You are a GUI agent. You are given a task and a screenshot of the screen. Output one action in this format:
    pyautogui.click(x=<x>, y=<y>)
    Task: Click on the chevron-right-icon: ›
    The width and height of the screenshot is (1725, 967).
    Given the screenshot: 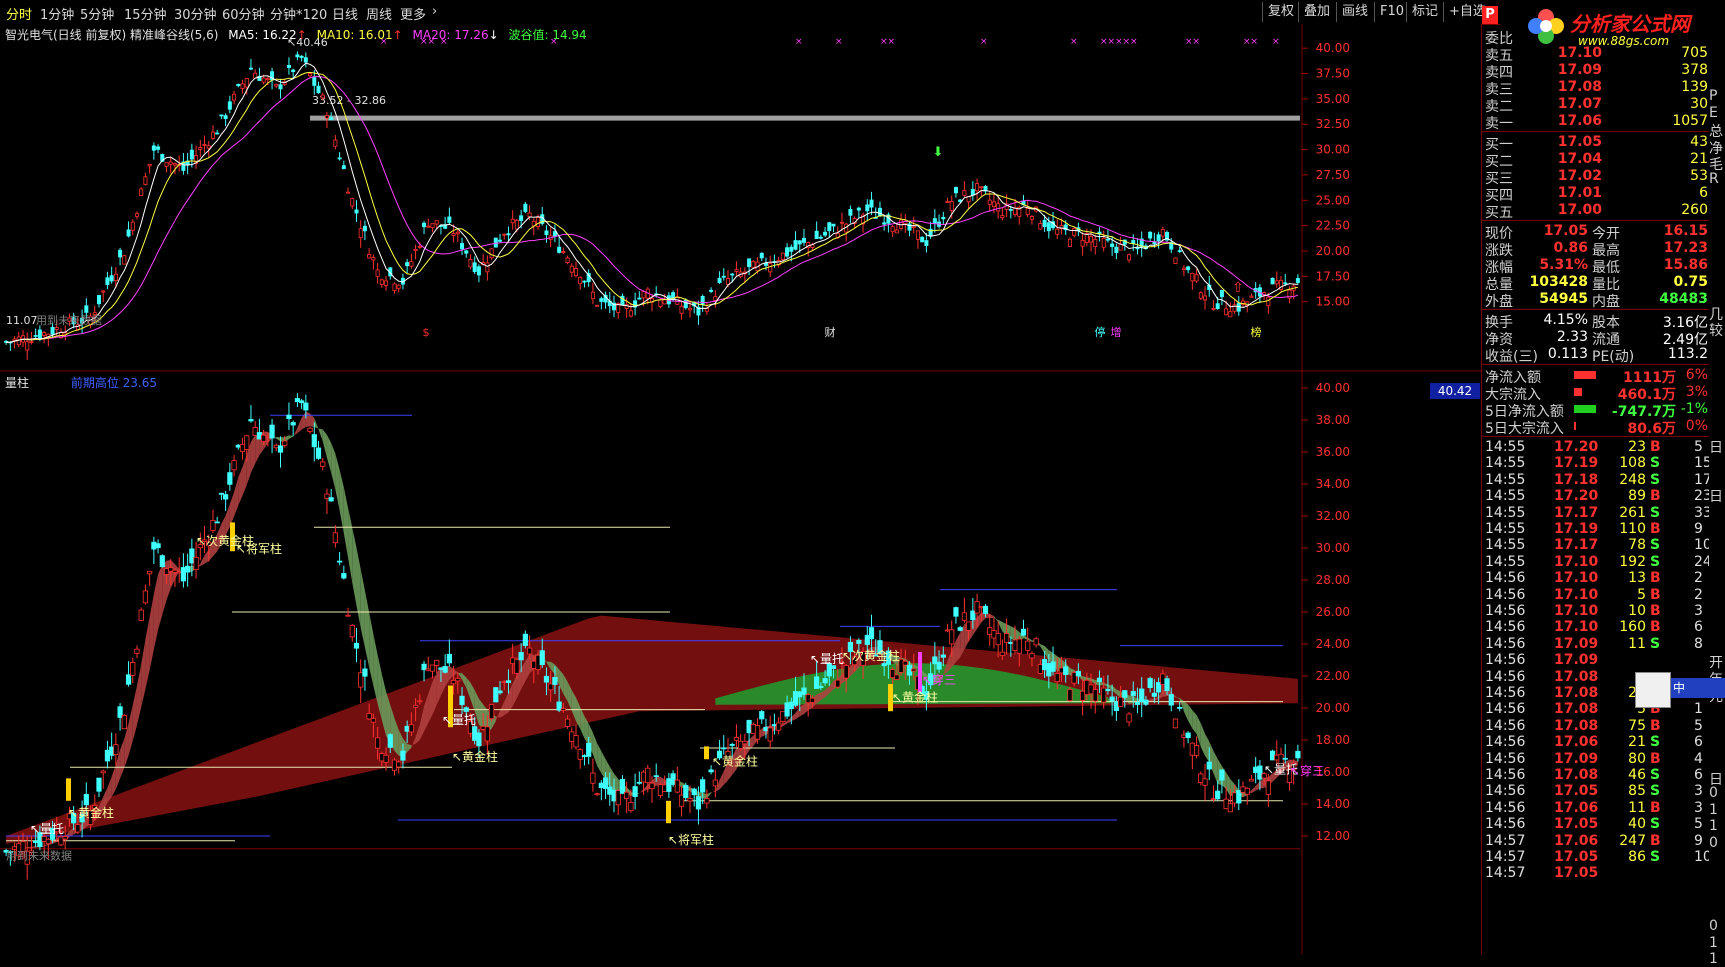 What is the action you would take?
    pyautogui.click(x=434, y=11)
    